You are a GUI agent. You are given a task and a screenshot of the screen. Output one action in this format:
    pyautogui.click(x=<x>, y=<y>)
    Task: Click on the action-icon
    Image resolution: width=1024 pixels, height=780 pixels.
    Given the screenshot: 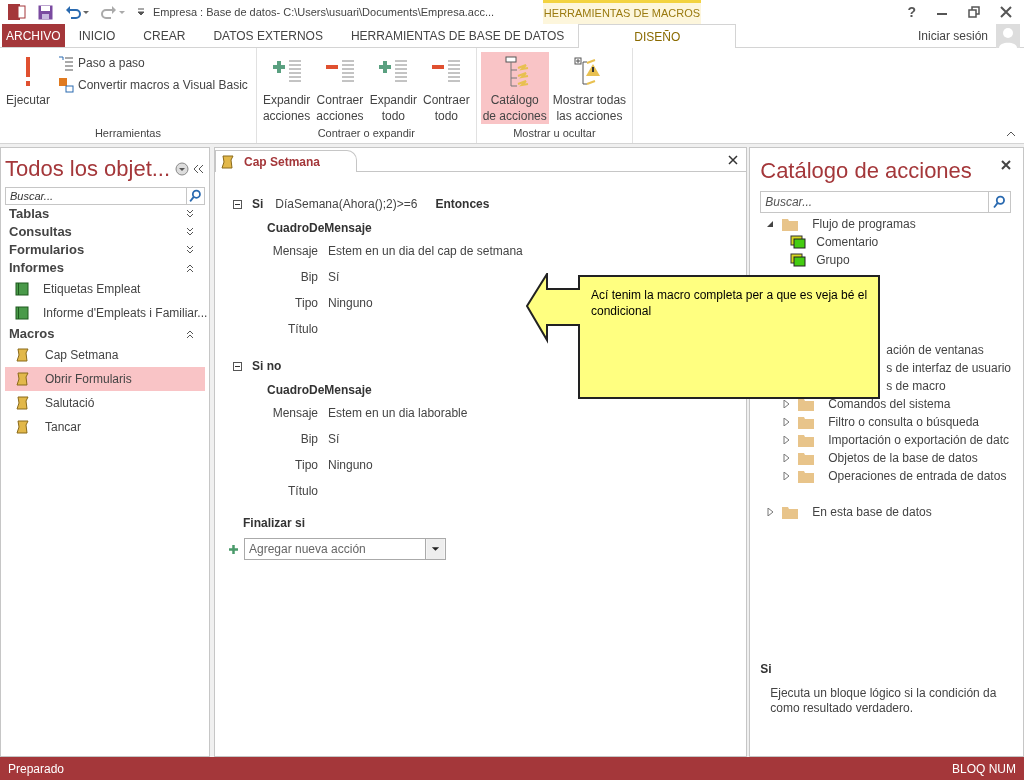 What is the action you would take?
    pyautogui.click(x=798, y=242)
    